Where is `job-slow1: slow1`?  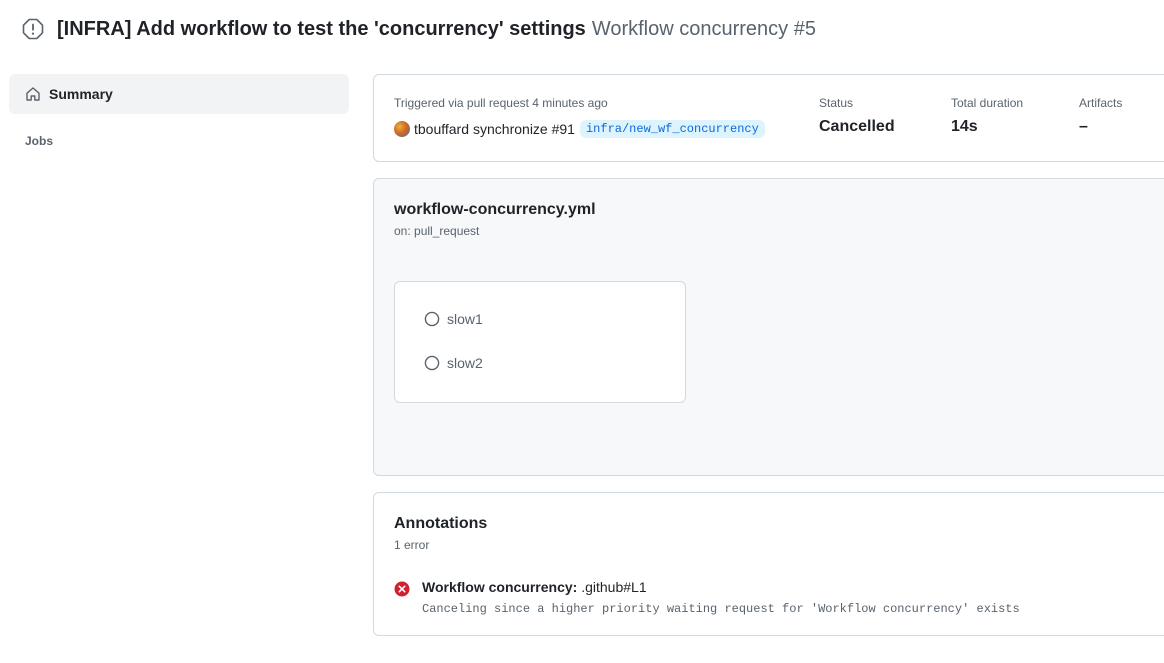
job-slow1: slow1 is located at coordinates (453, 319).